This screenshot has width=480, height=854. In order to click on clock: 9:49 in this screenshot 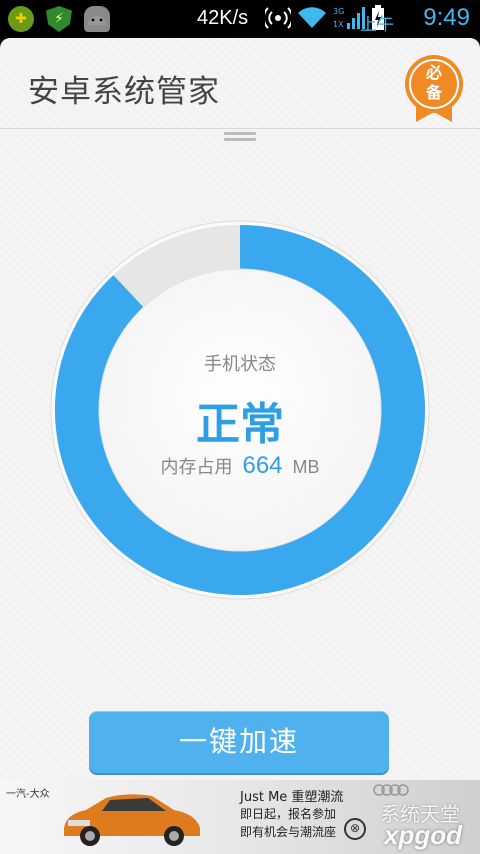, I will do `click(446, 17)`.